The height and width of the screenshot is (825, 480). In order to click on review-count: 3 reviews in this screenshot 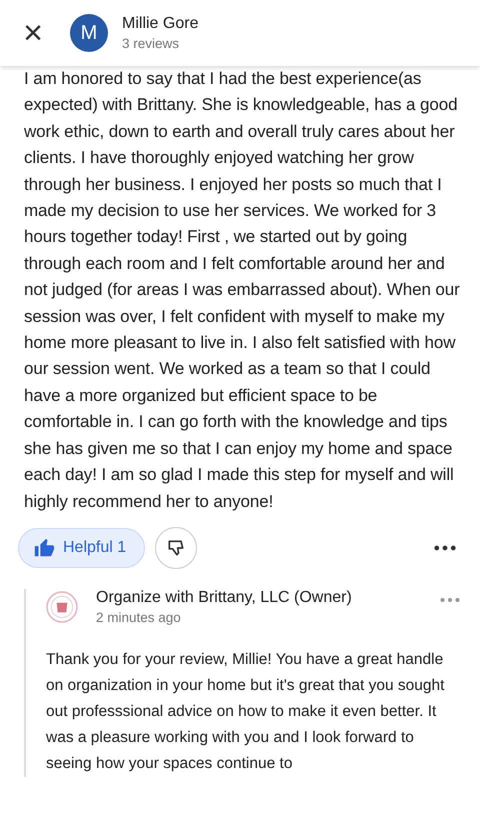, I will do `click(151, 43)`.